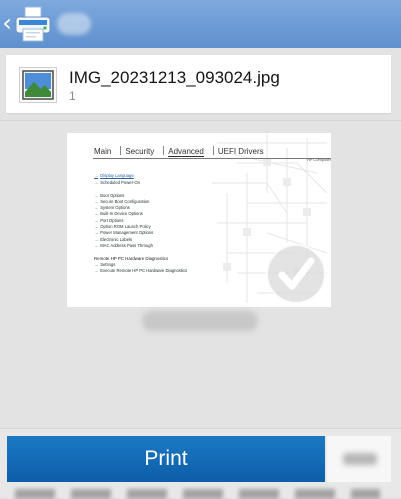 This screenshot has height=499, width=401. I want to click on preview-item: Electronic Labels, so click(113, 239).